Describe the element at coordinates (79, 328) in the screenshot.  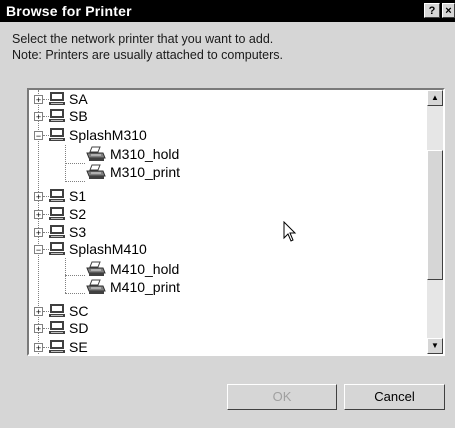
I see `tree-item-label: SD` at that location.